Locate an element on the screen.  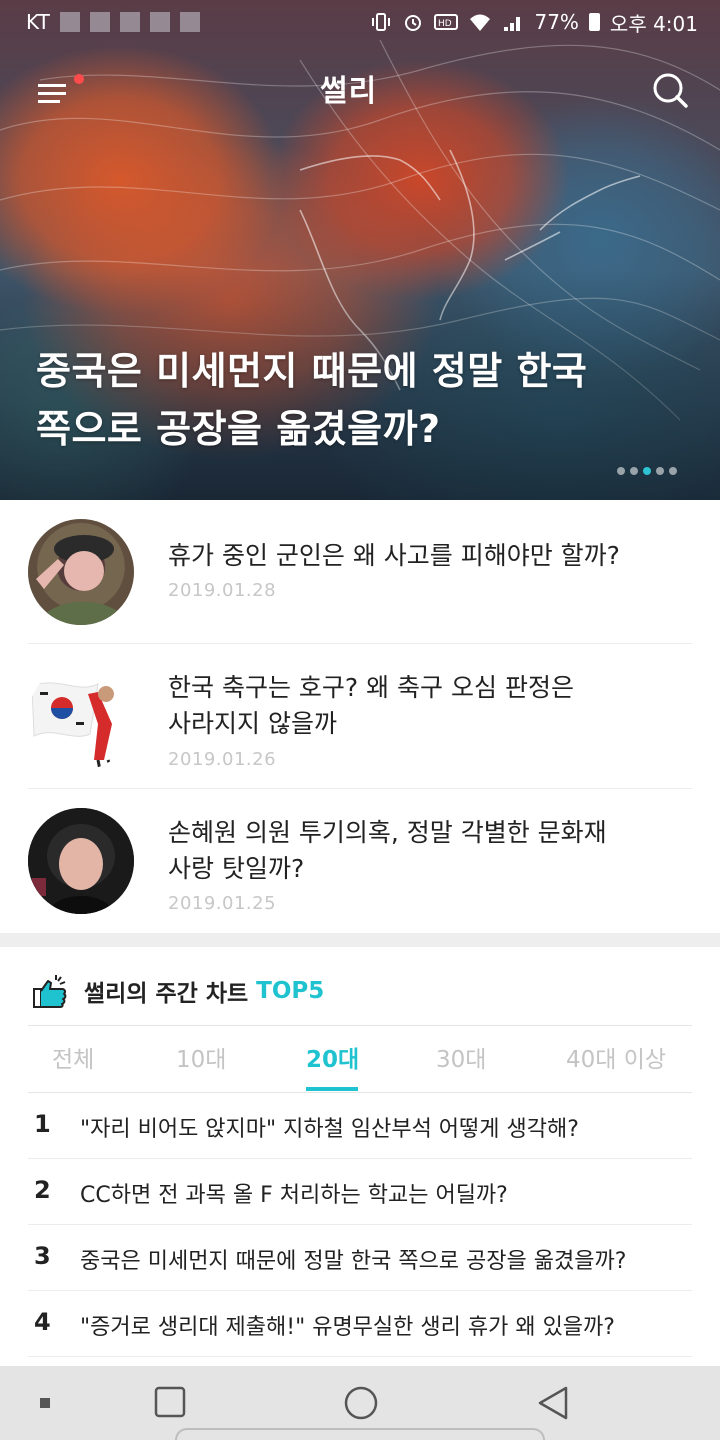
tab-all: 전체 is located at coordinates (73, 1057).